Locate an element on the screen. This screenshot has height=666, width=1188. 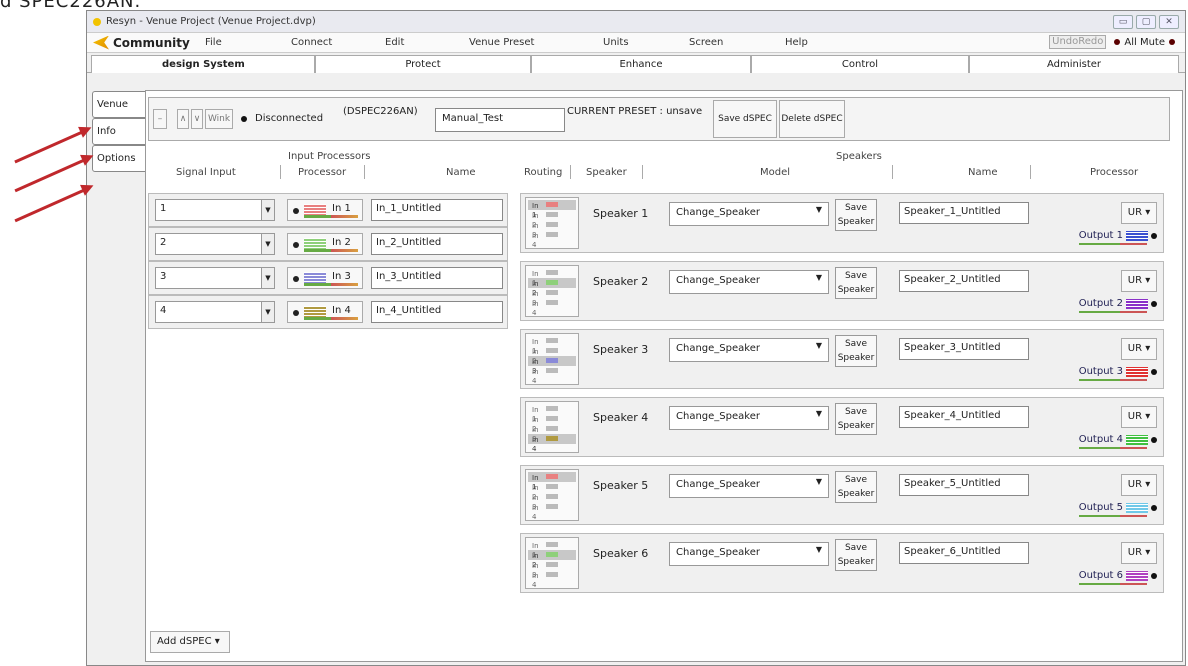
device-name-input: Manual_Test is located at coordinates (500, 120).